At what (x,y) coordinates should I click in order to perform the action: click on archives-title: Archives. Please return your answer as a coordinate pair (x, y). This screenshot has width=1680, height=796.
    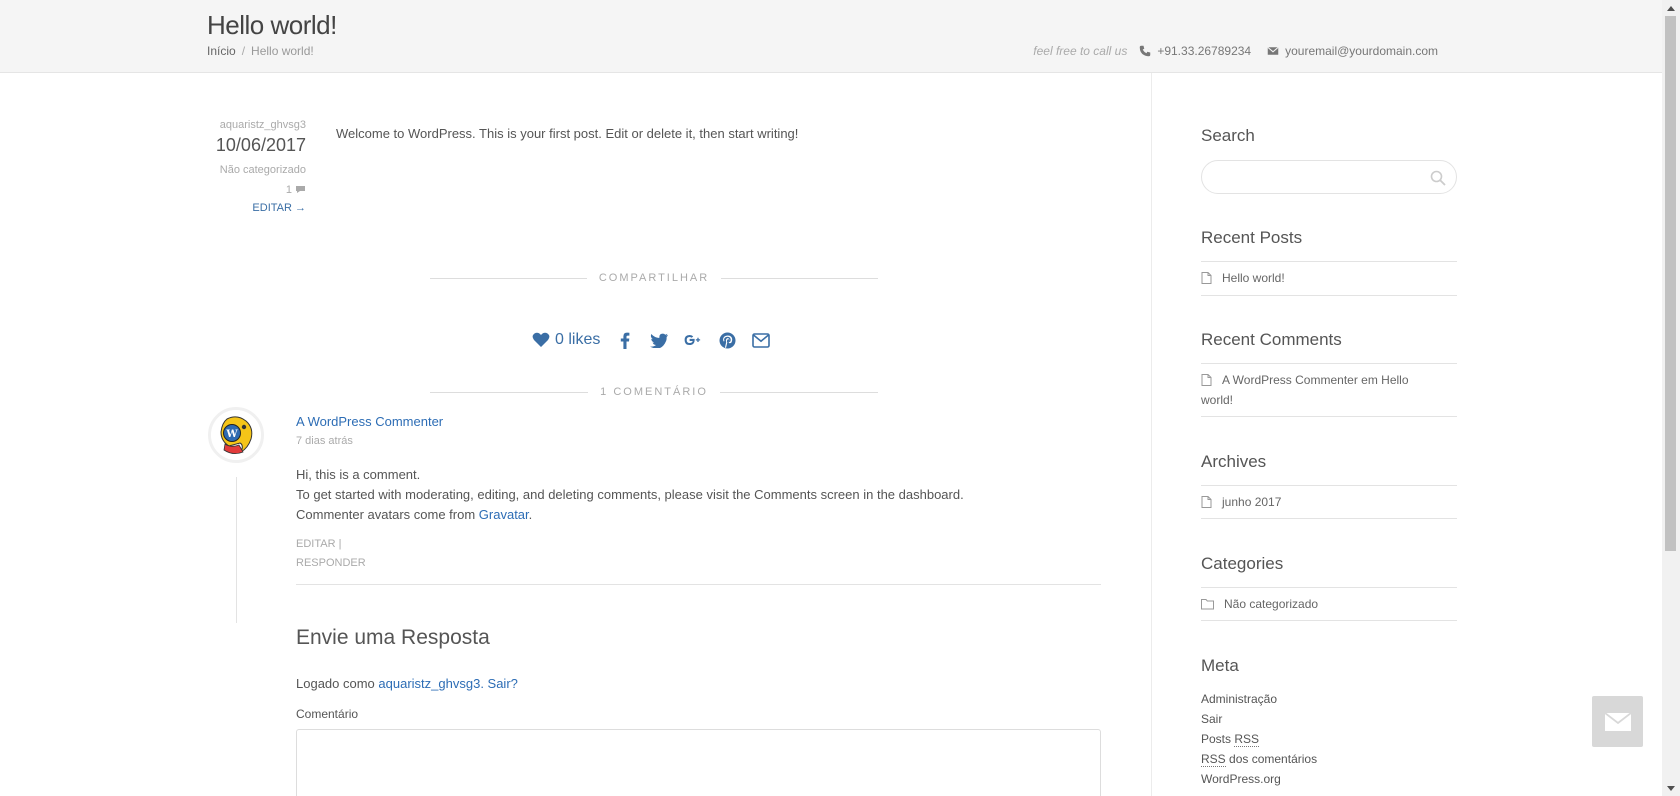
    Looking at the image, I should click on (1234, 461).